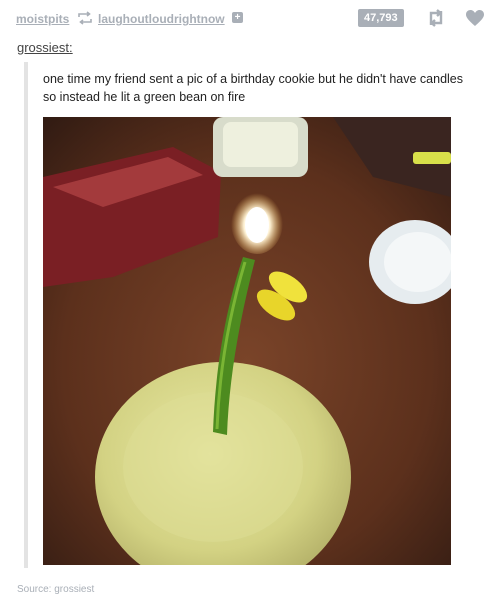 This screenshot has width=500, height=611. I want to click on op-attribution: grossiest:, so click(45, 47).